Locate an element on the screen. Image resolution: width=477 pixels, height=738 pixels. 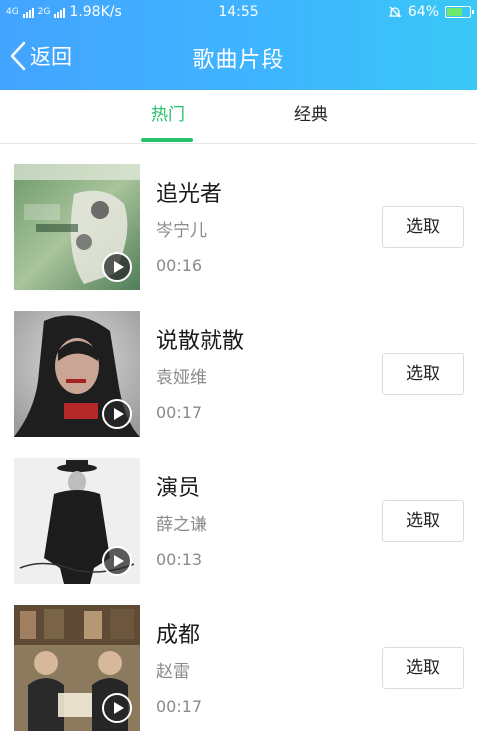
song-title: 说散就散 is located at coordinates (200, 341).